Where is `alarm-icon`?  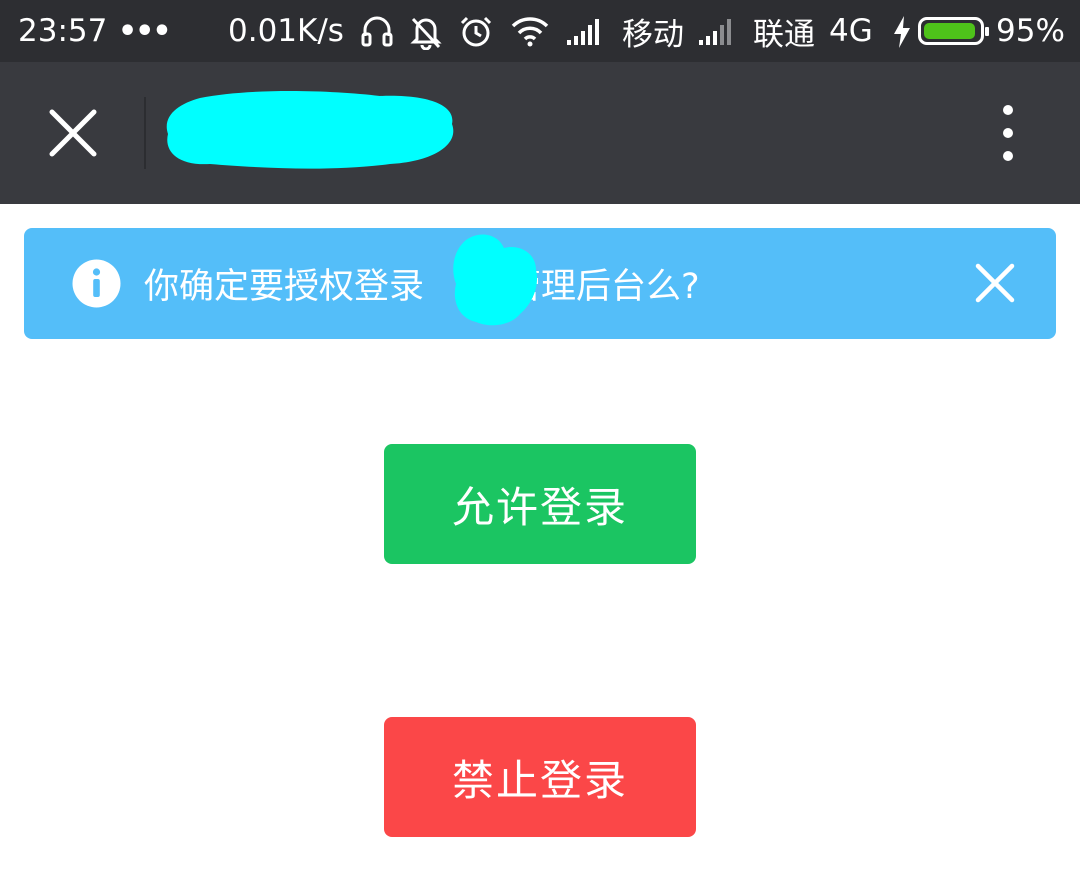 alarm-icon is located at coordinates (476, 31).